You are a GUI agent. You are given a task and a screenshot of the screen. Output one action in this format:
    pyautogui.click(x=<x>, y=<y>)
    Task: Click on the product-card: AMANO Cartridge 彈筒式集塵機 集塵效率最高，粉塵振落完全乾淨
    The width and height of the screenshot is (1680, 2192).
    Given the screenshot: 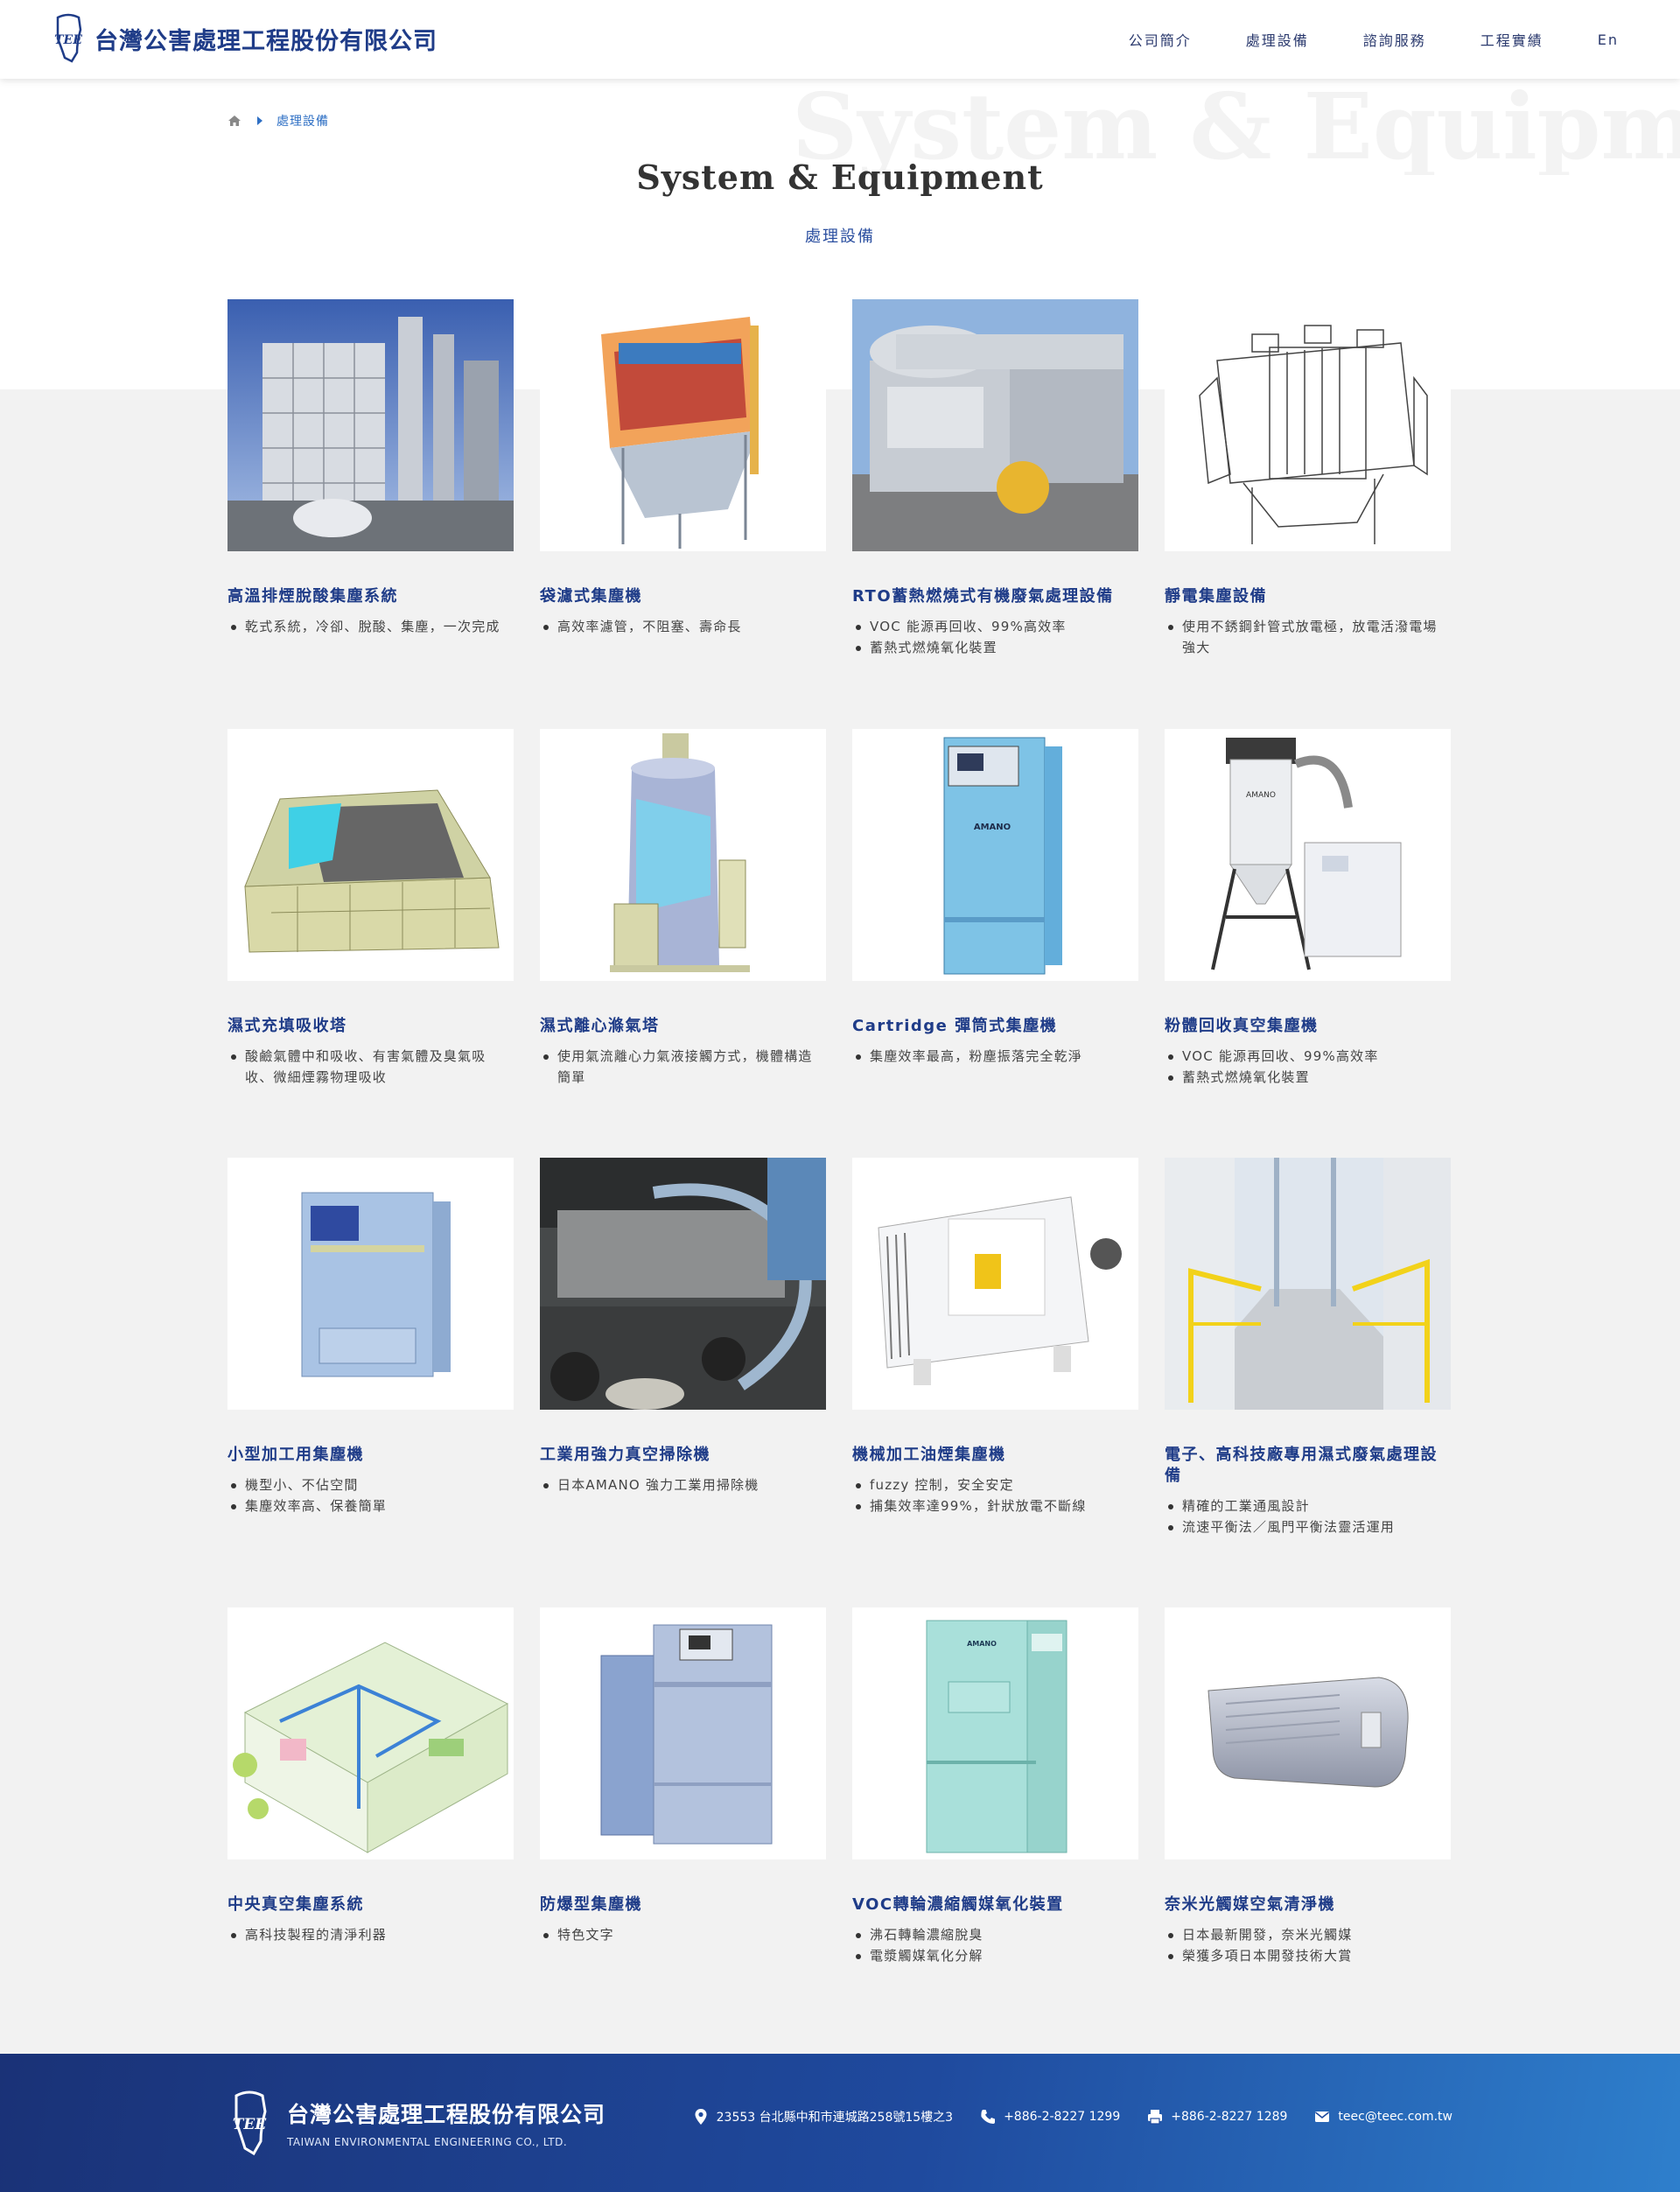 What is the action you would take?
    pyautogui.click(x=995, y=898)
    